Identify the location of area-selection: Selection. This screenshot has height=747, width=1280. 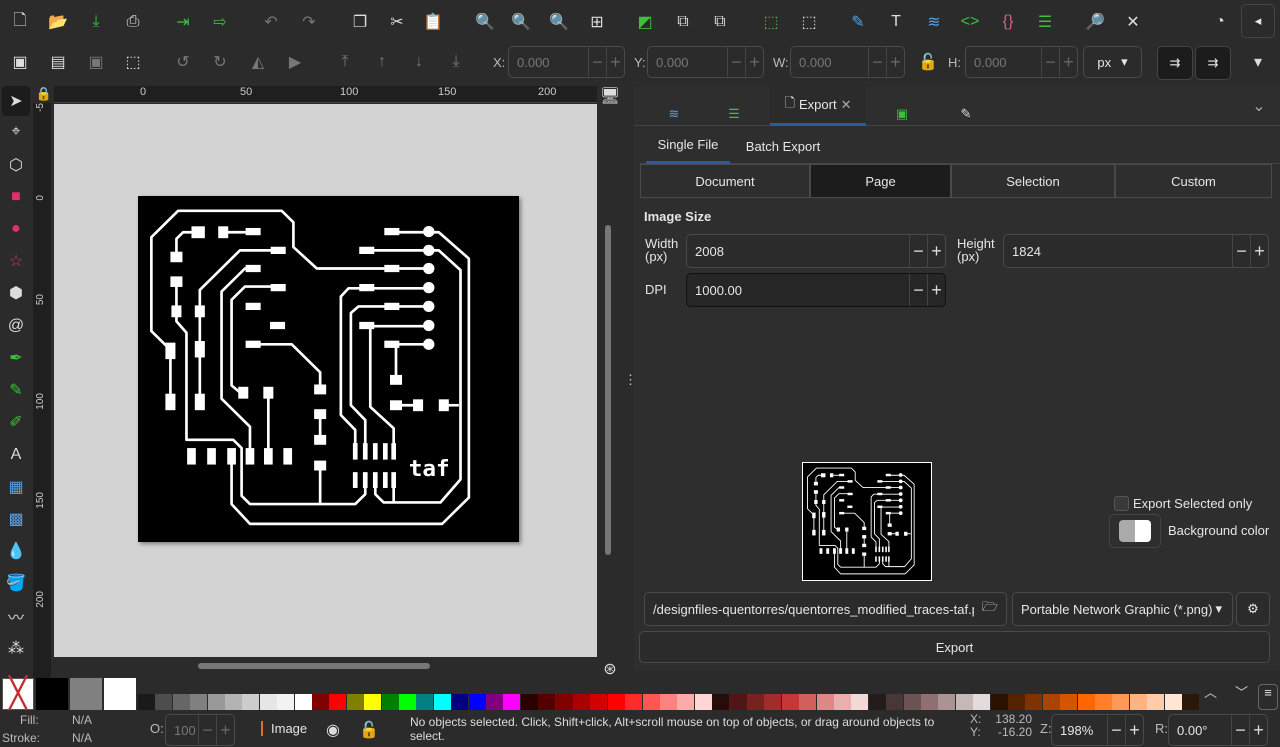
(1033, 181).